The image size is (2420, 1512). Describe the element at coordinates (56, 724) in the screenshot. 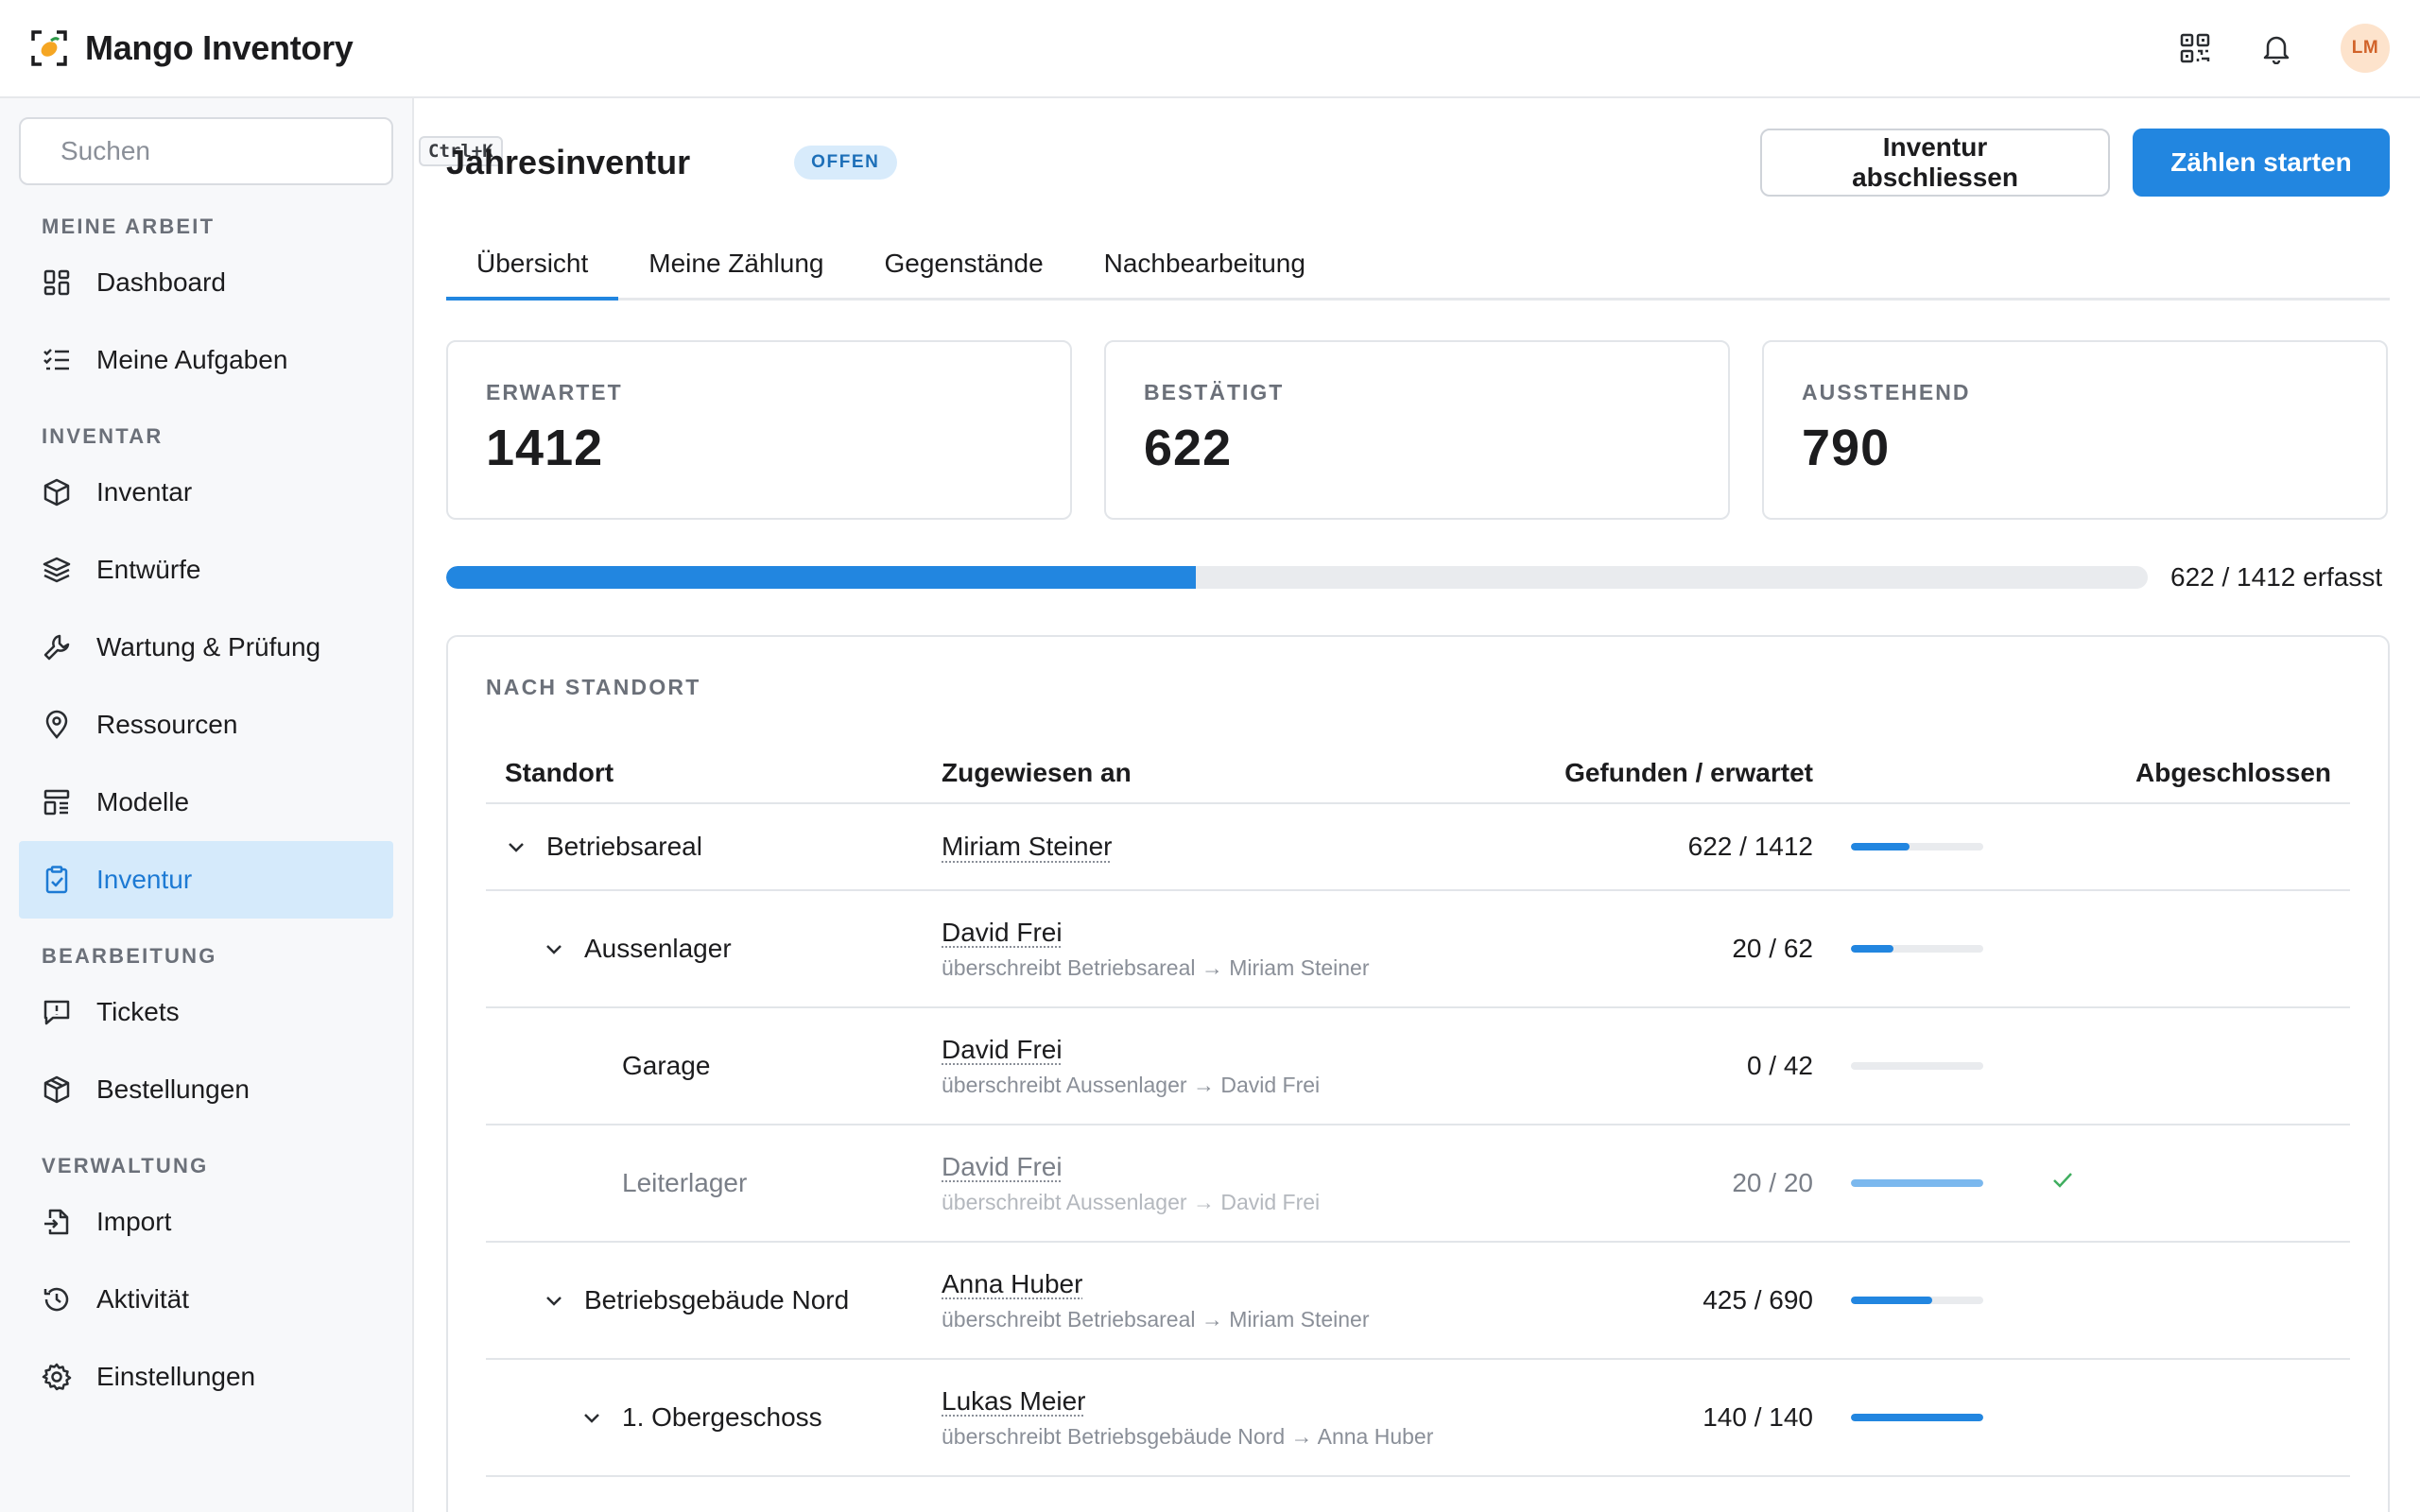

I see `location-pin-icon` at that location.